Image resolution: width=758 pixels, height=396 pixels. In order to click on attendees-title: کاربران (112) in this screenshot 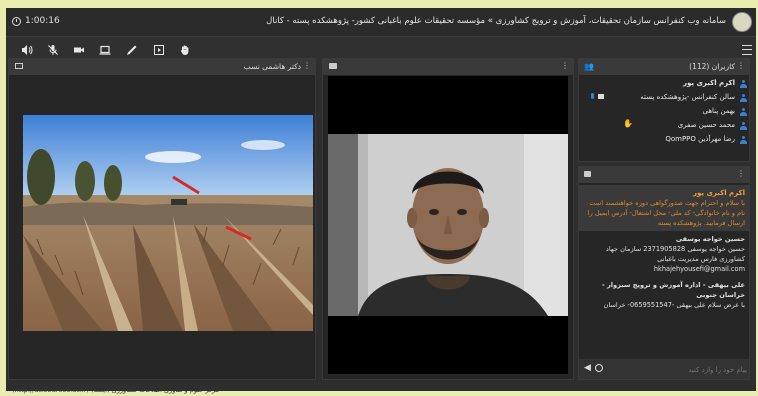, I will do `click(712, 66)`.